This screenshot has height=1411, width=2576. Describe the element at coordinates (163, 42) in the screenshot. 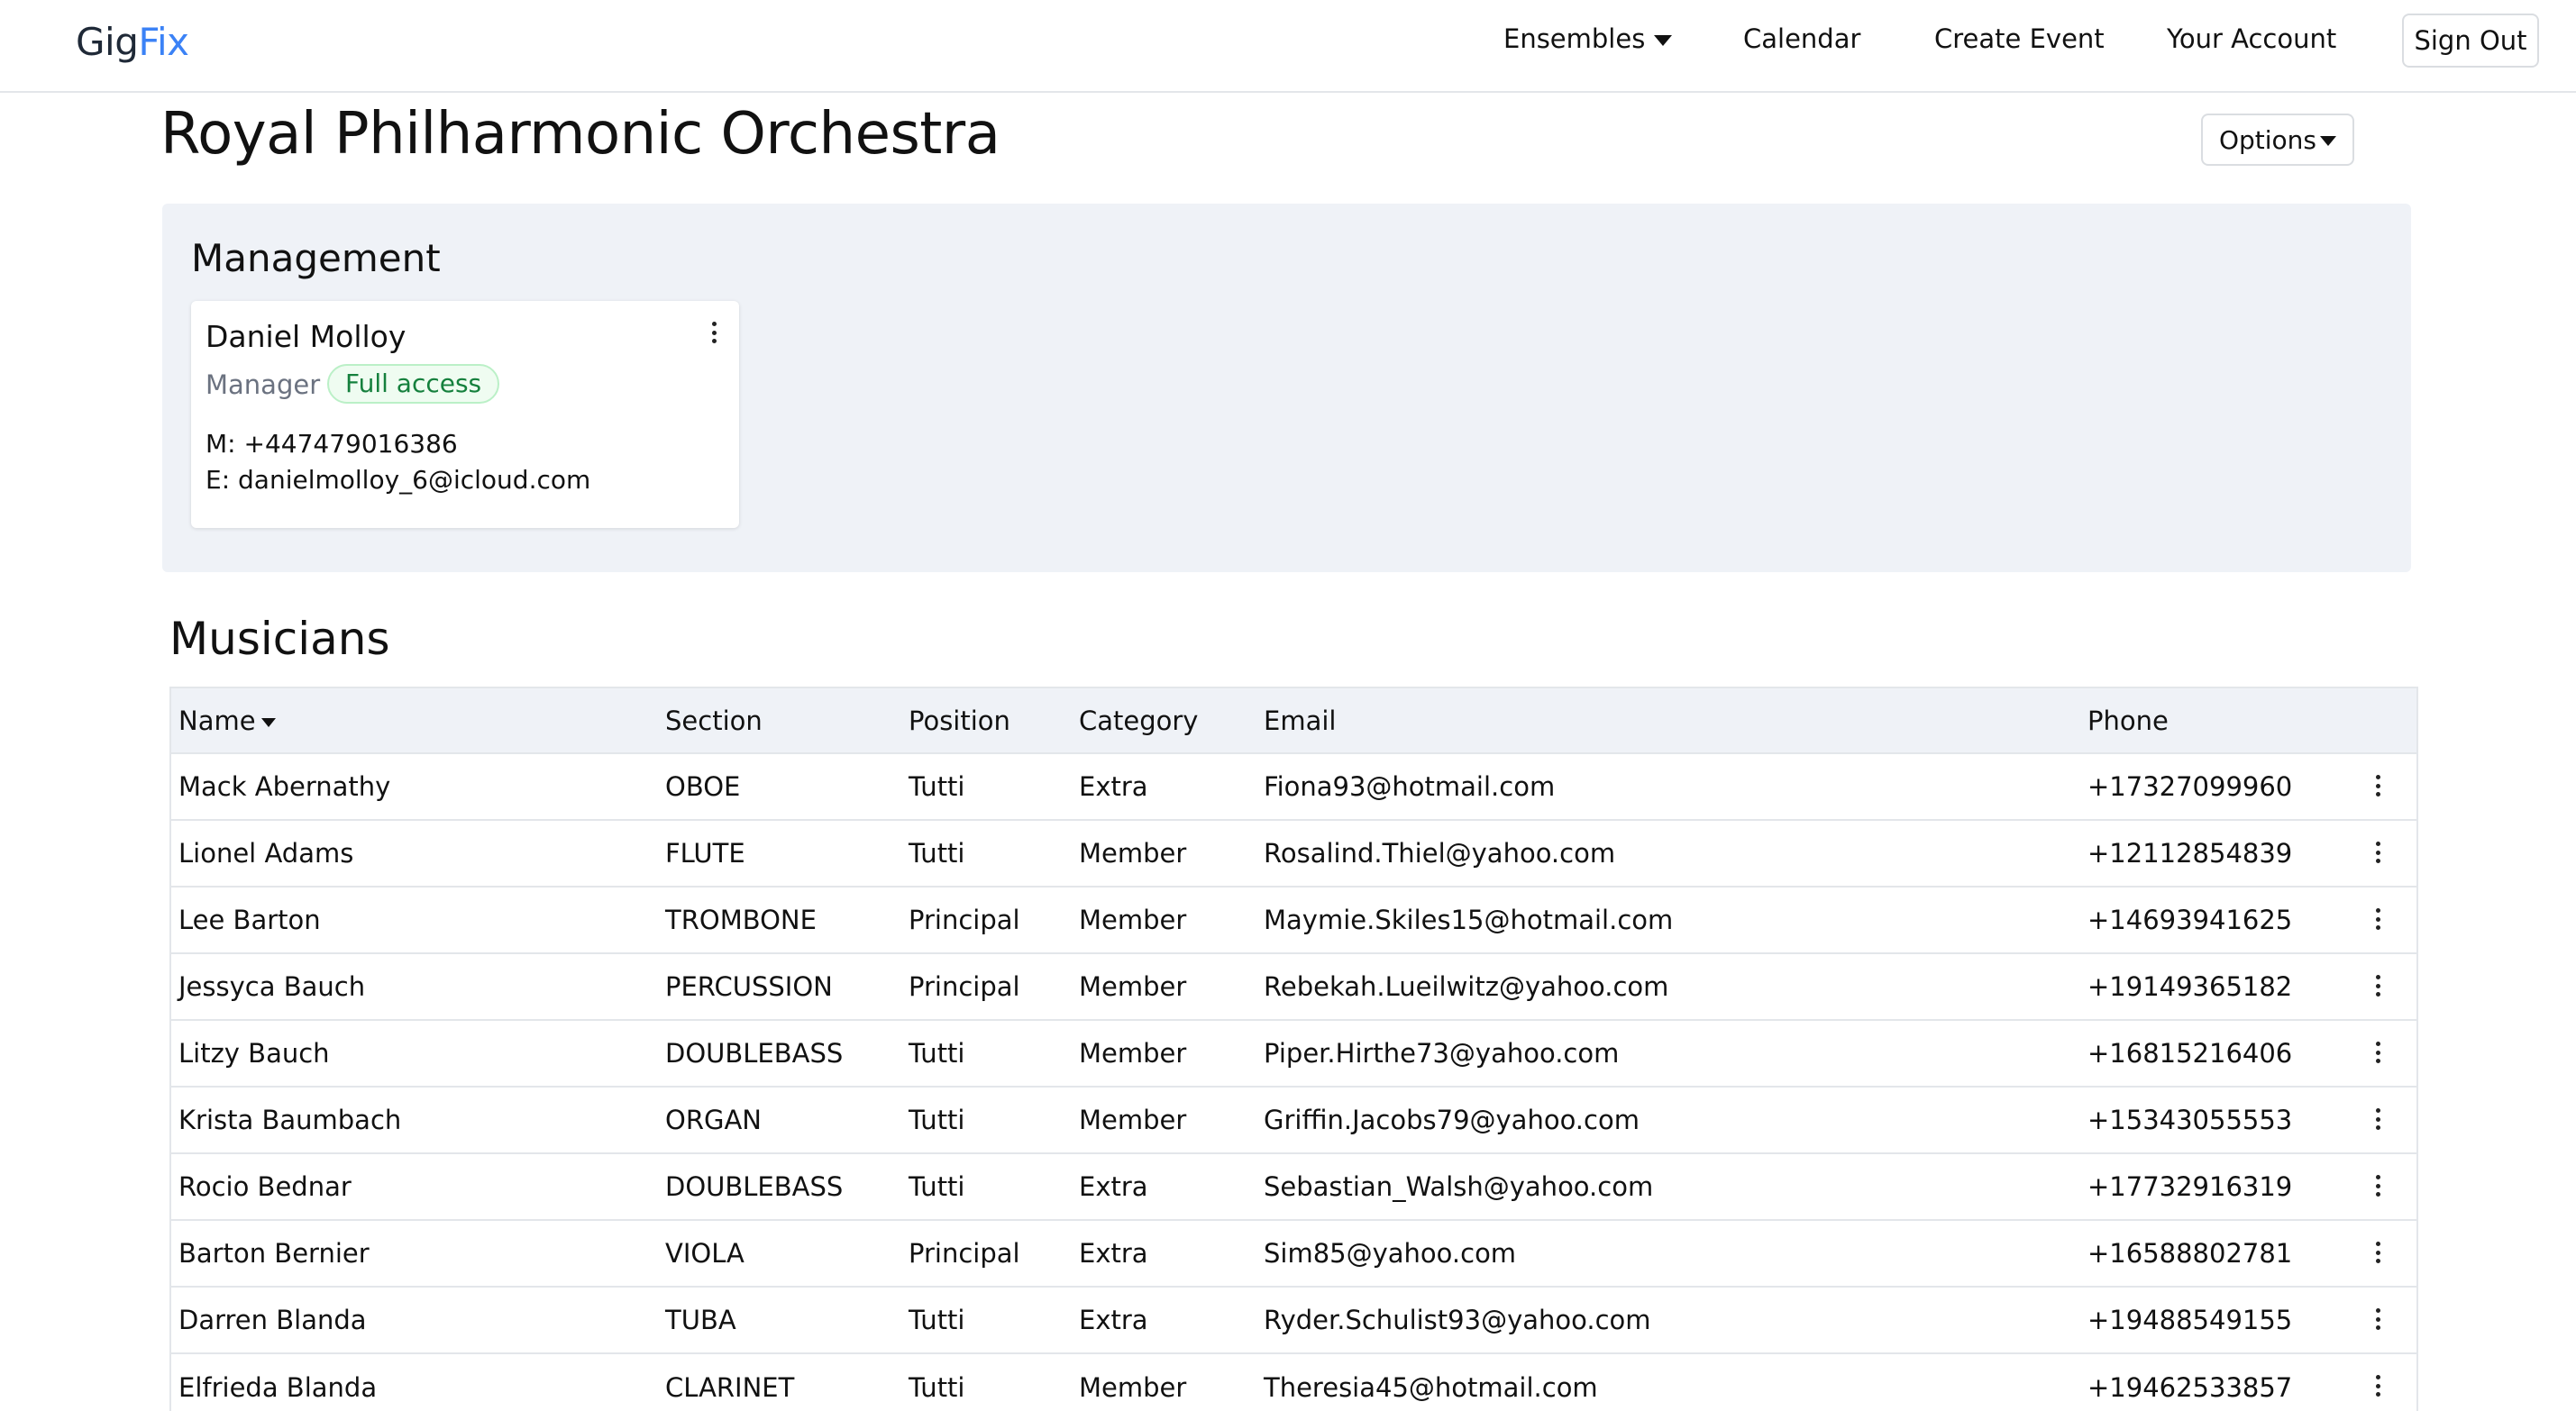

I see `logo-text-fix: Fix` at that location.